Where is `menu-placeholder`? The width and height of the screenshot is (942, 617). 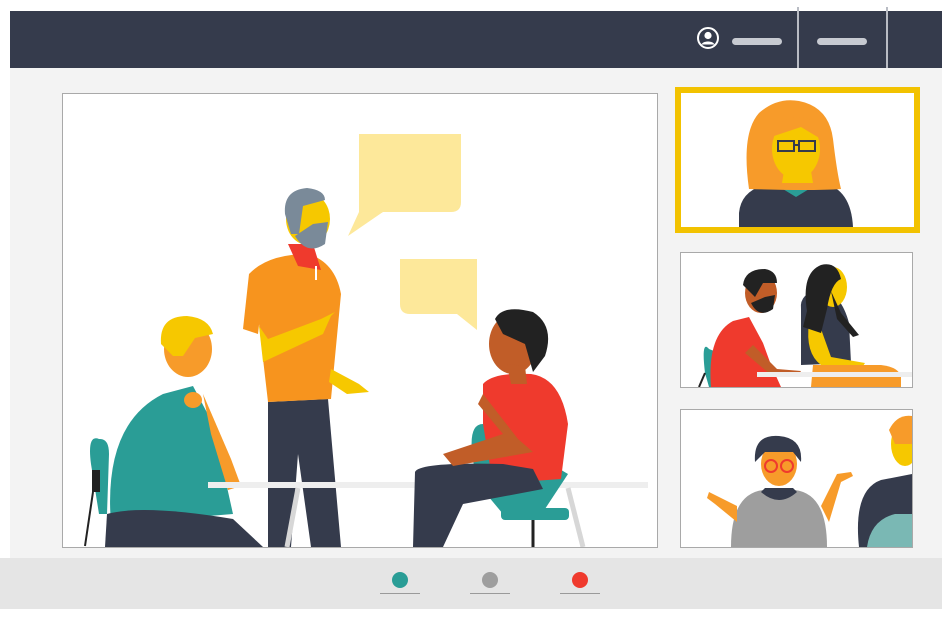 menu-placeholder is located at coordinates (842, 41).